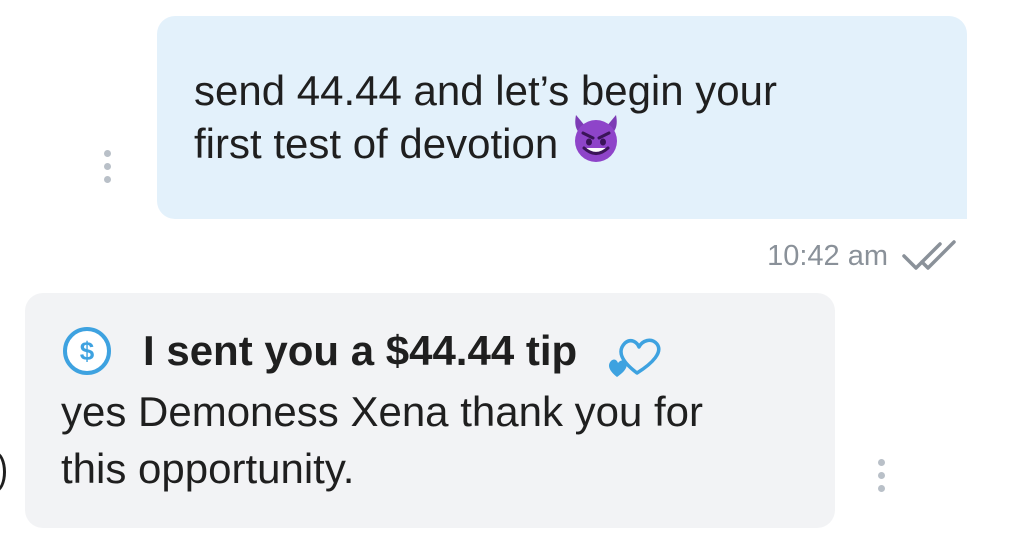 The image size is (1015, 539). What do you see at coordinates (3, 472) in the screenshot?
I see `cropped-avatar-edge` at bounding box center [3, 472].